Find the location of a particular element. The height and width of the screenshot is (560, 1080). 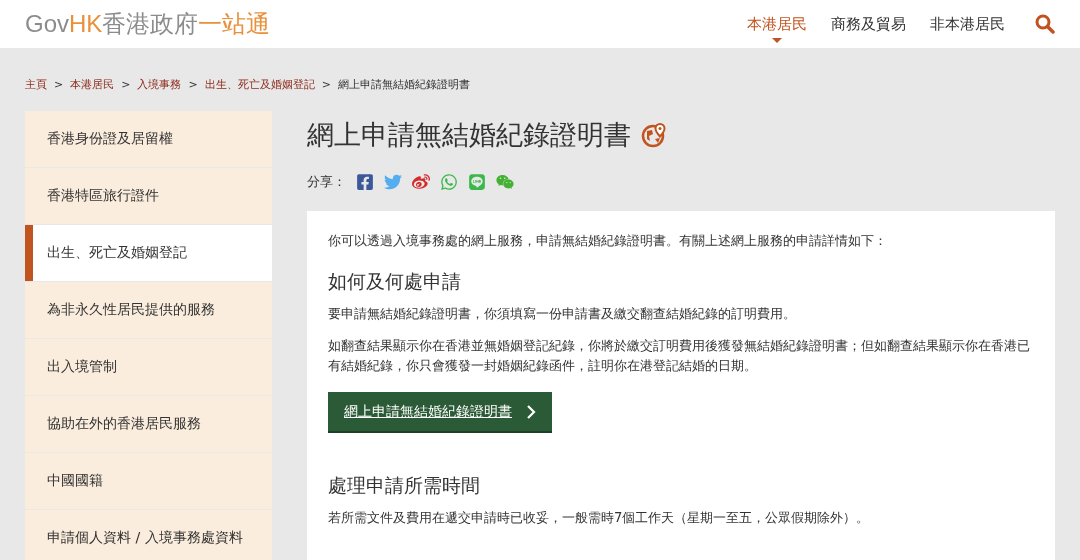

nav-tab: 非本港居民 is located at coordinates (967, 24).